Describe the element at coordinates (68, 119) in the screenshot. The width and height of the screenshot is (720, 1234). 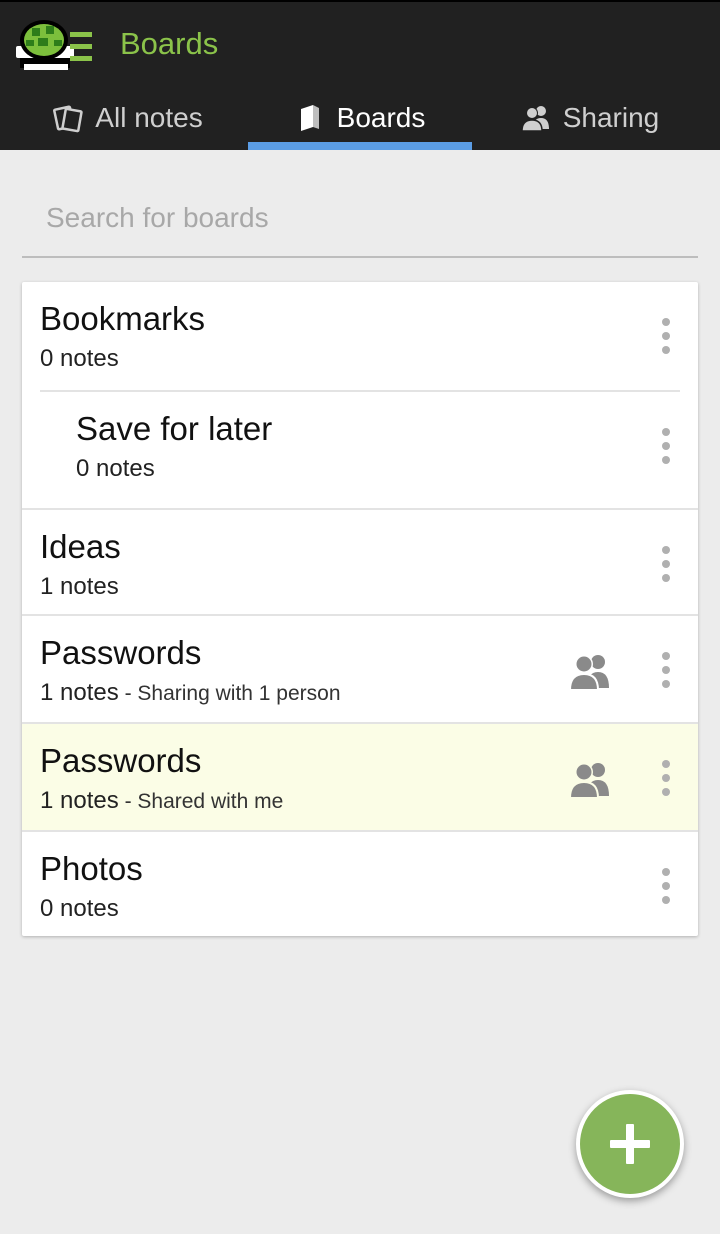
I see `notes-icon` at that location.